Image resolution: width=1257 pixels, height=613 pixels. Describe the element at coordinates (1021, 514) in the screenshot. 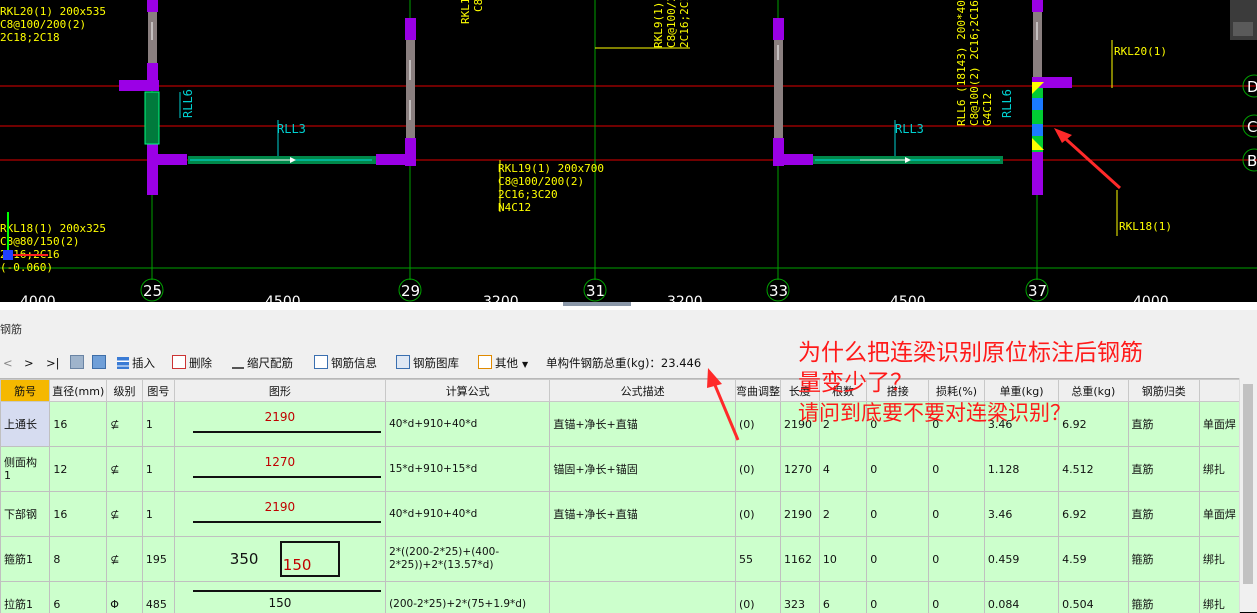

I see `cell-unit-wt: 3.46` at that location.